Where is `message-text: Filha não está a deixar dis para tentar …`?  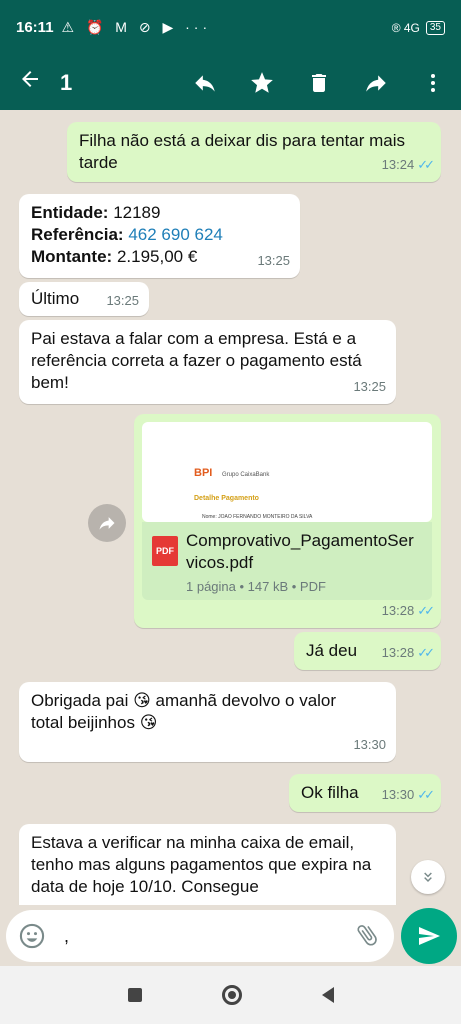
message-text: Filha não está a deixar dis para tentar … is located at coordinates (242, 151).